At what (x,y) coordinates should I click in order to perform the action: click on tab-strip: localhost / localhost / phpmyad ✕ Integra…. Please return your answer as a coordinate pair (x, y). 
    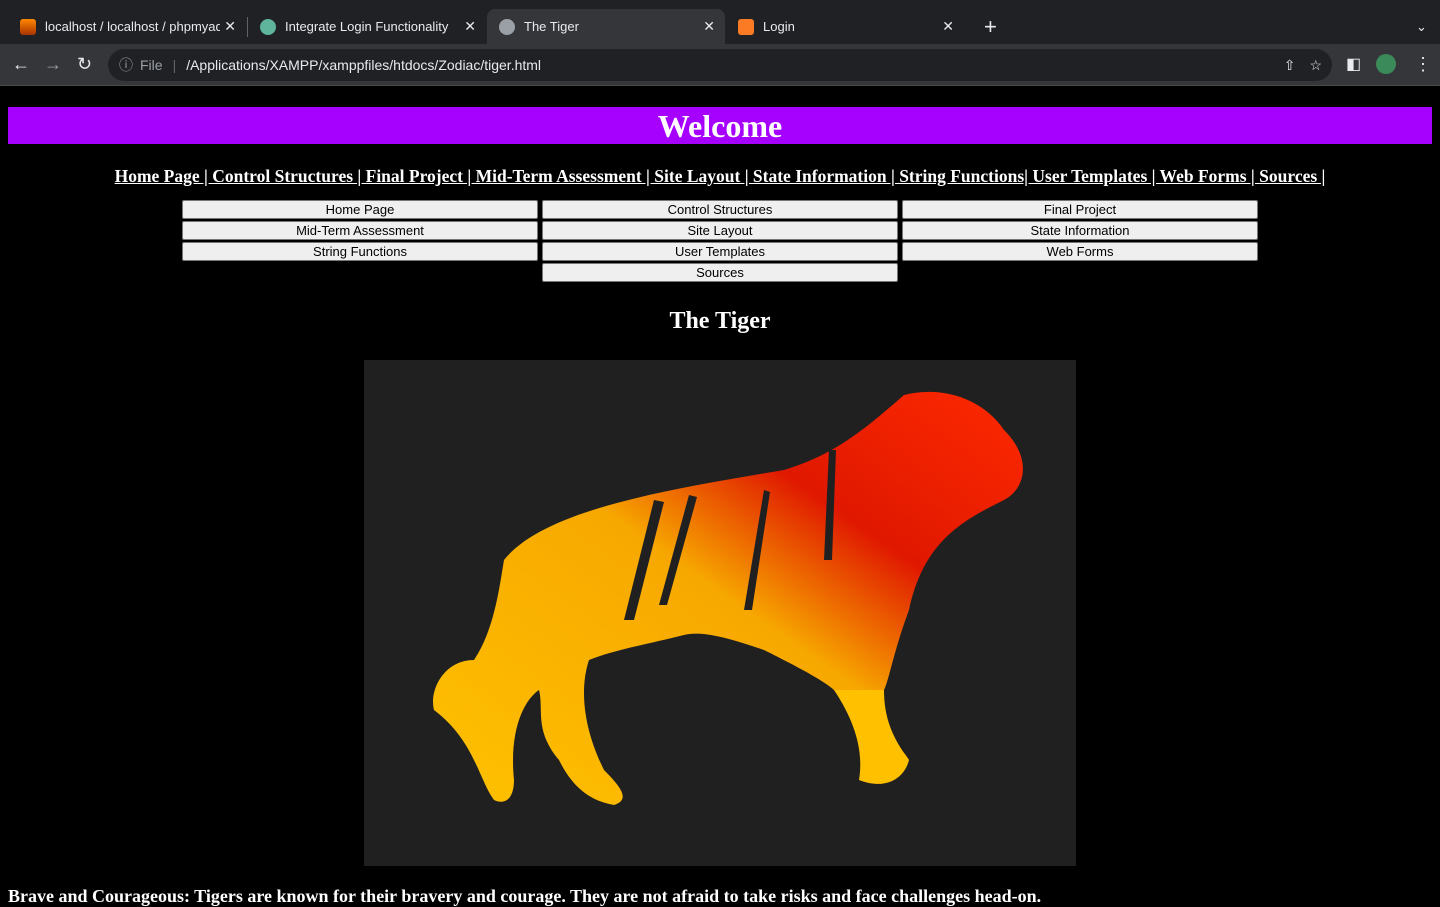
    Looking at the image, I should click on (720, 22).